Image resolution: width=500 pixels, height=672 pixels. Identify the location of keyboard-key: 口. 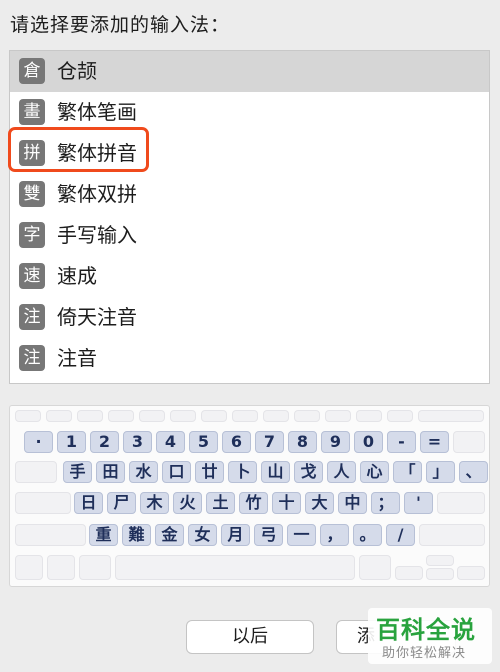
(176, 472).